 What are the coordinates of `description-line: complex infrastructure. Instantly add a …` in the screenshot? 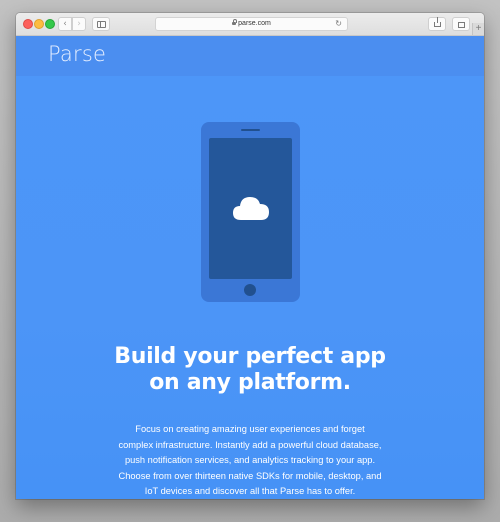 It's located at (250, 444).